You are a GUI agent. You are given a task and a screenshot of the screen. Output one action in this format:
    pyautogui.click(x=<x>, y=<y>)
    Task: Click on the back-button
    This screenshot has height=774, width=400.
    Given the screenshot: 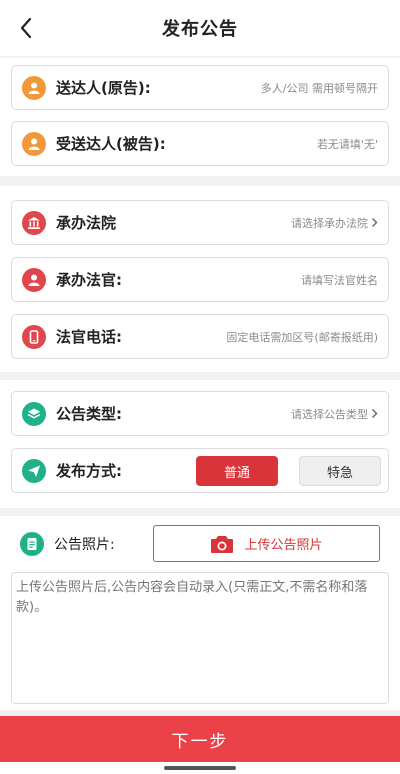 What is the action you would take?
    pyautogui.click(x=26, y=28)
    